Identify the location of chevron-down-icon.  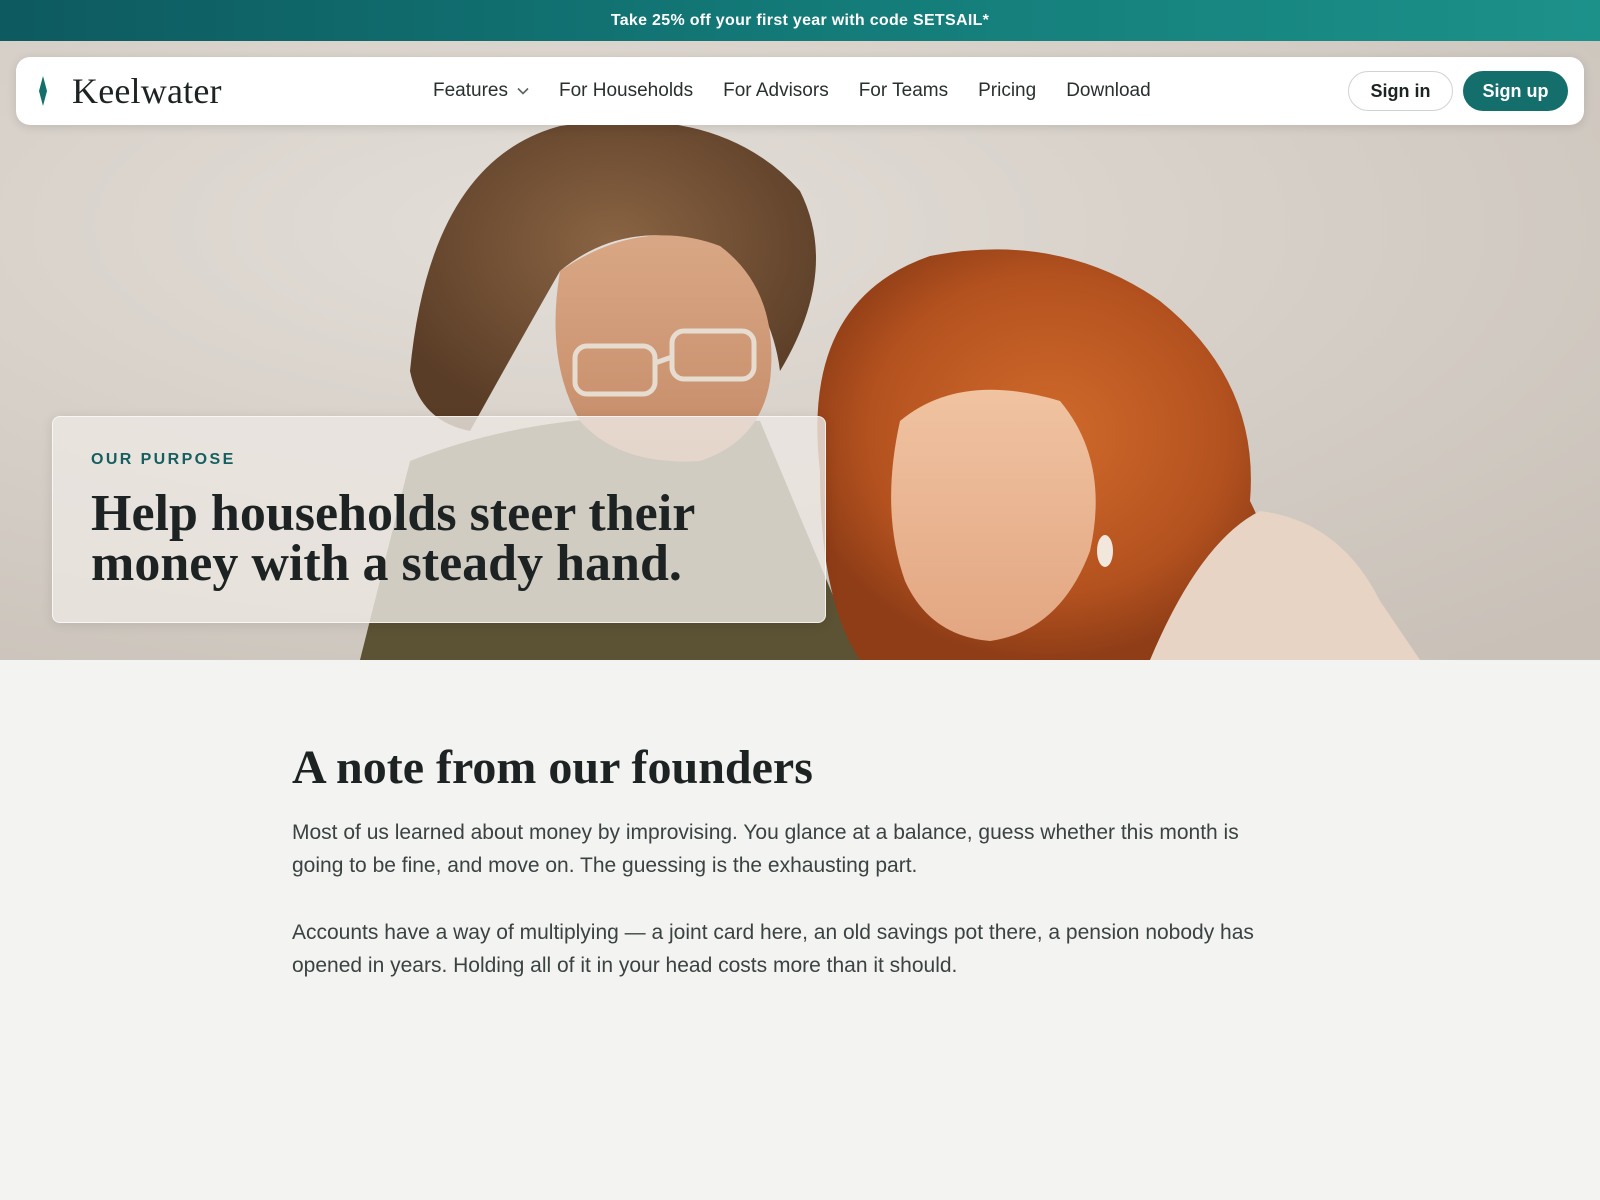
(523, 91).